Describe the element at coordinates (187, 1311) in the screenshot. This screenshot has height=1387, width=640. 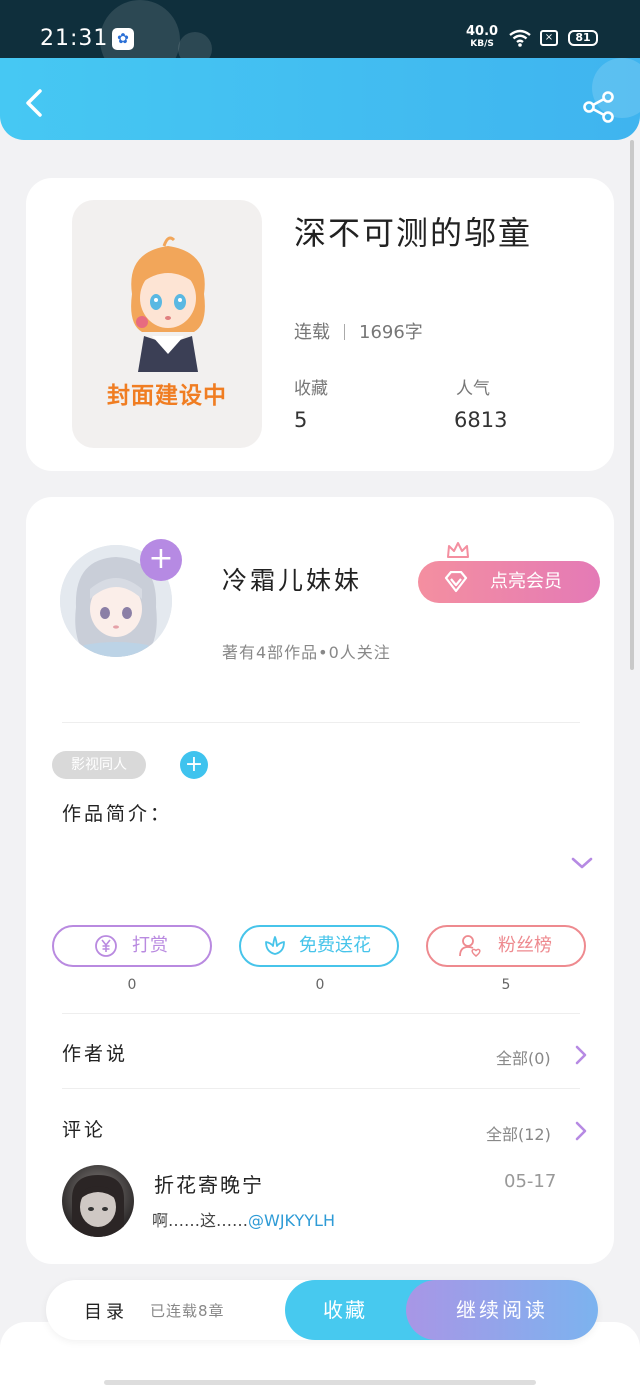
I see `chapter-status: 已连载8章` at that location.